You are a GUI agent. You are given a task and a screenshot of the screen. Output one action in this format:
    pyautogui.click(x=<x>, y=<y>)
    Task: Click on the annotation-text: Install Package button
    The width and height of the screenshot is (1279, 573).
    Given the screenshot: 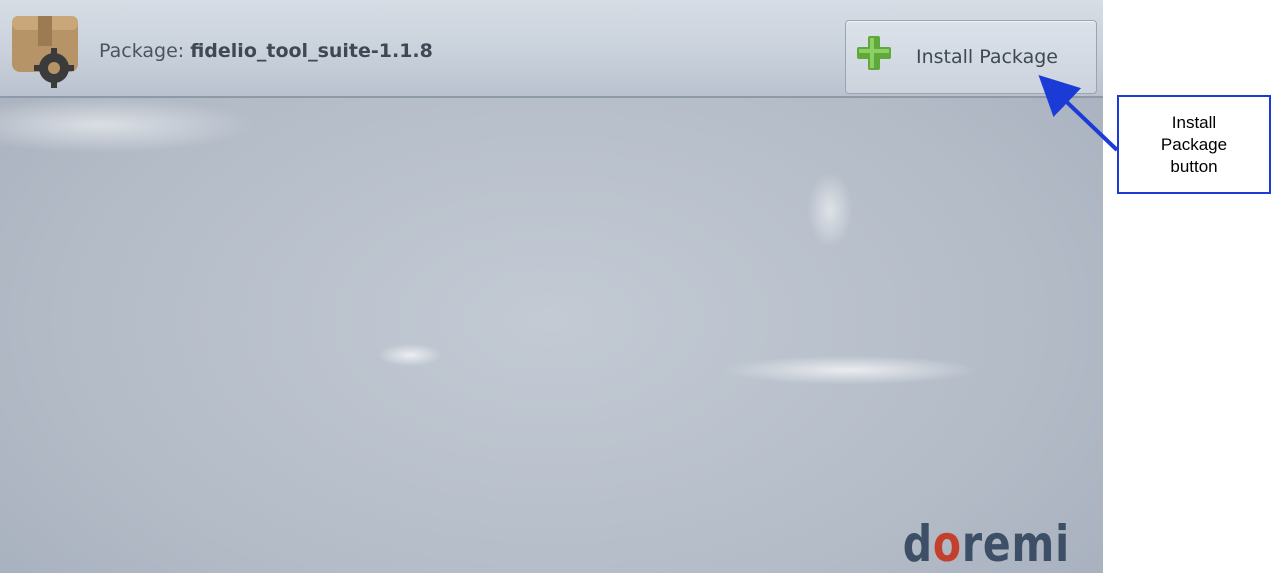 What is the action you would take?
    pyautogui.click(x=1194, y=144)
    